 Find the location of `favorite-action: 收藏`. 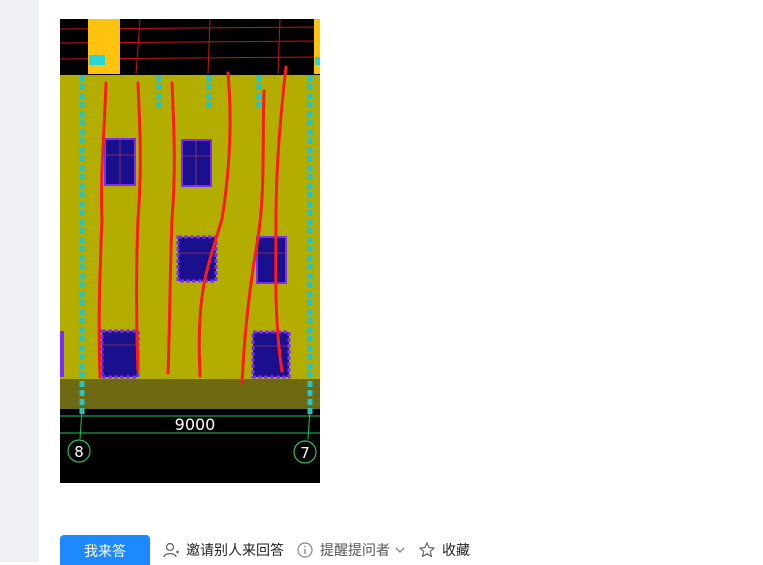

favorite-action: 收藏 is located at coordinates (444, 550).